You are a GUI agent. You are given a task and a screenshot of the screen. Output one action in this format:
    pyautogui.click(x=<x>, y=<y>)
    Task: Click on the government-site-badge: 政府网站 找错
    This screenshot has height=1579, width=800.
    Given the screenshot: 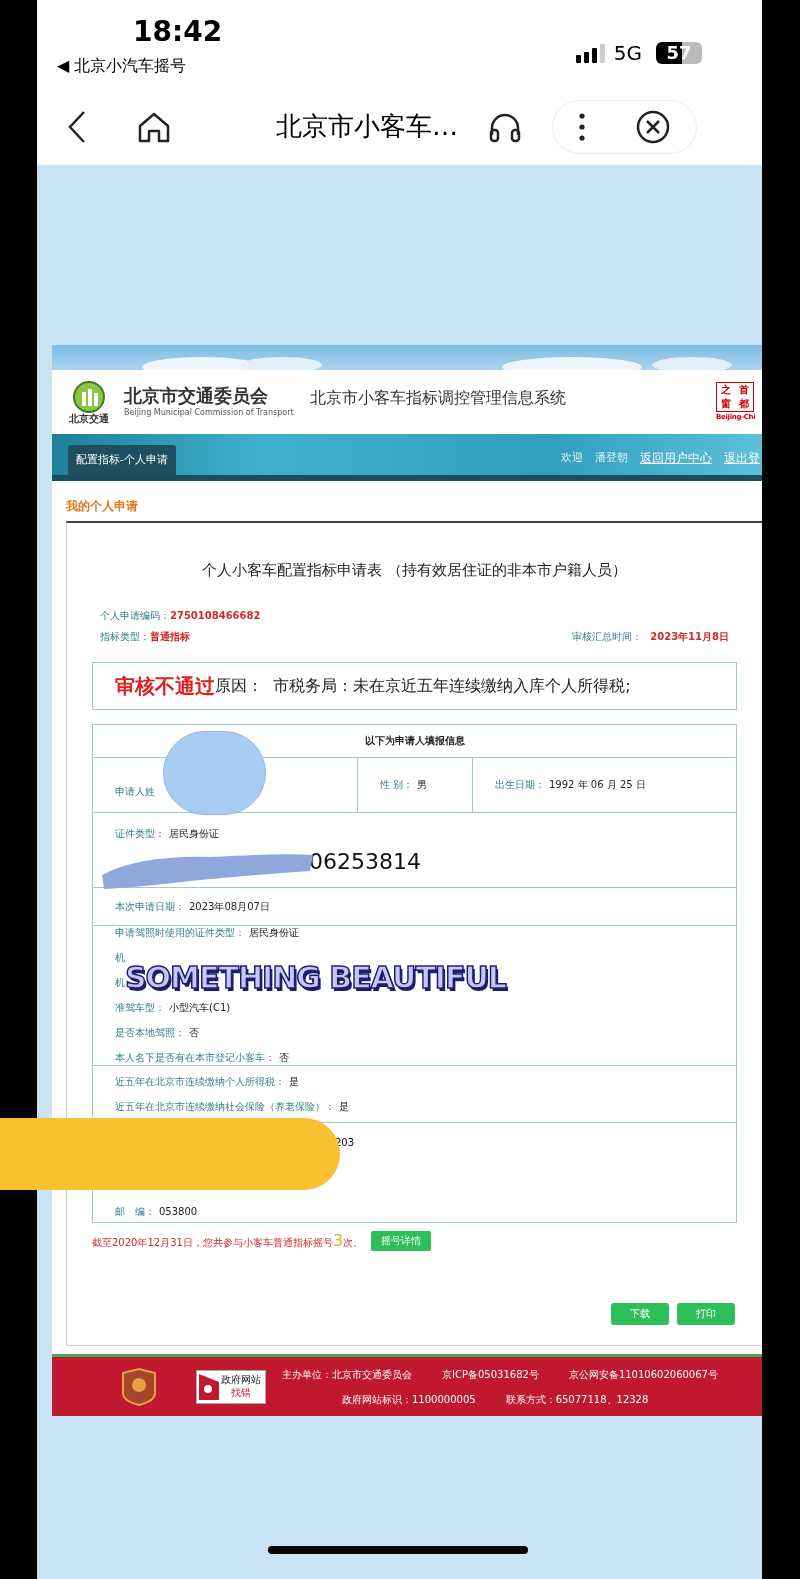 What is the action you would take?
    pyautogui.click(x=231, y=1386)
    